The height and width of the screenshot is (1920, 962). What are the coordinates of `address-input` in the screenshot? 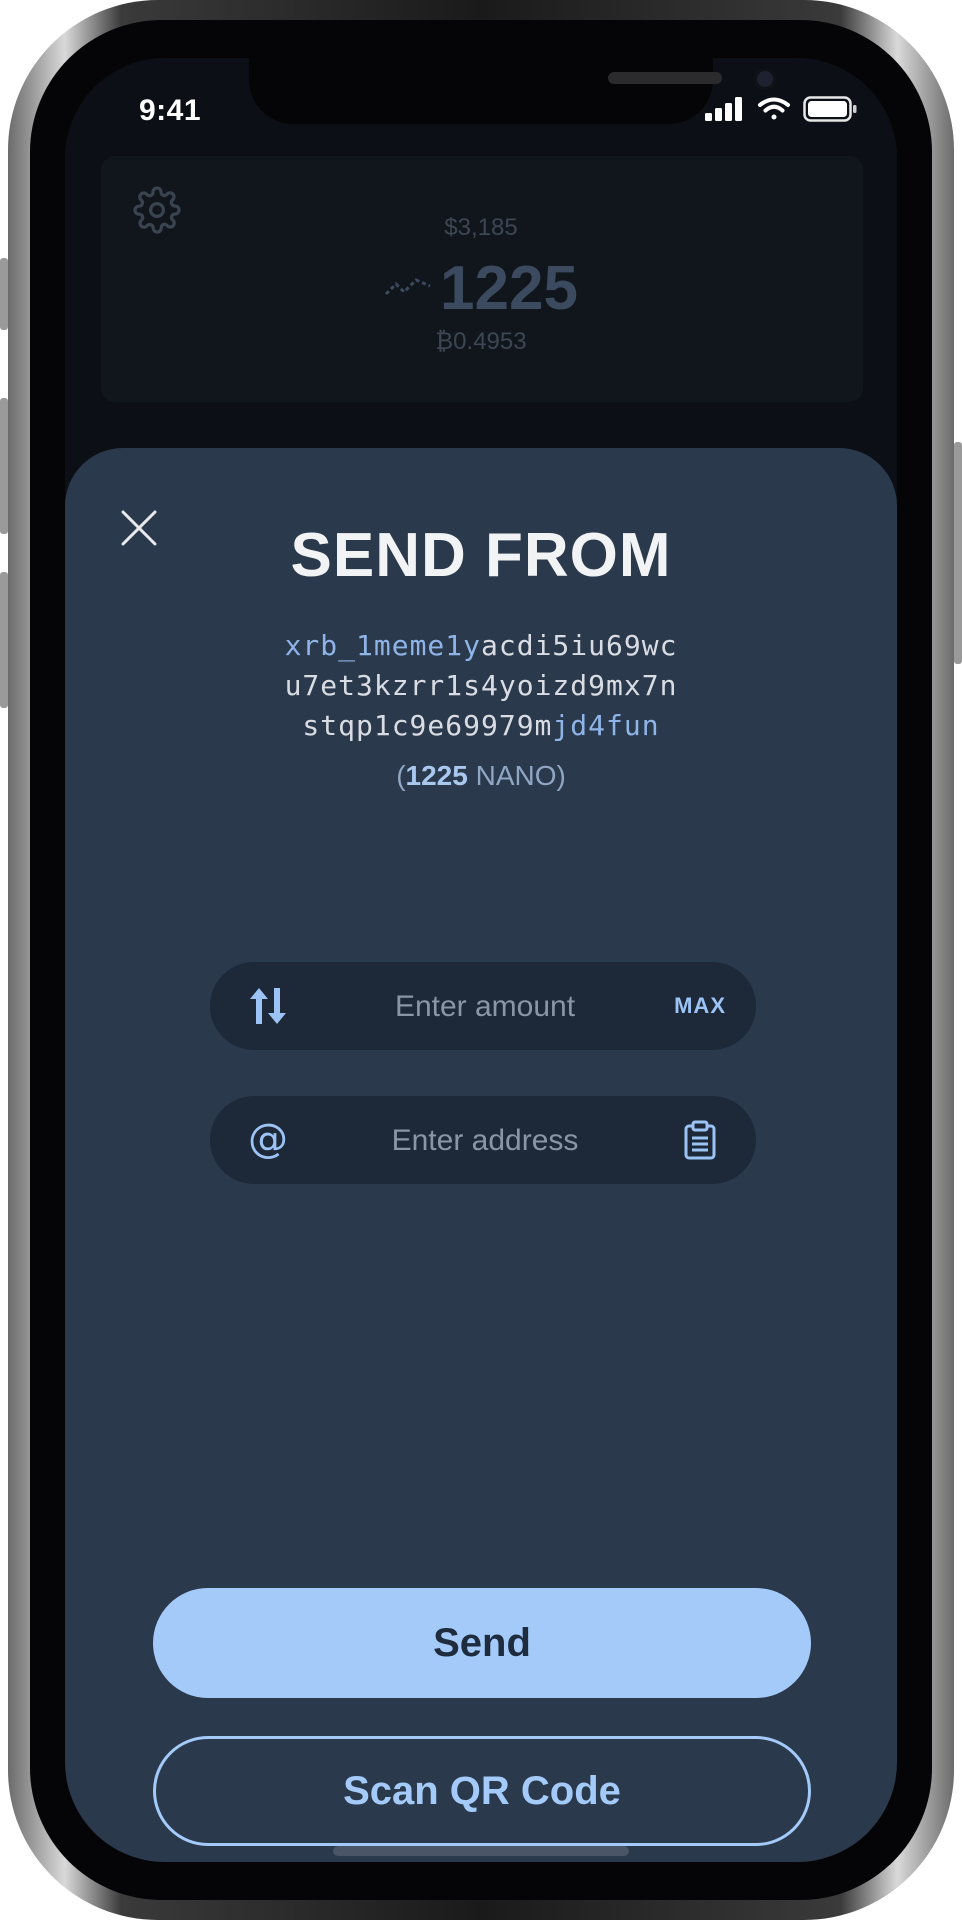 It's located at (485, 1141).